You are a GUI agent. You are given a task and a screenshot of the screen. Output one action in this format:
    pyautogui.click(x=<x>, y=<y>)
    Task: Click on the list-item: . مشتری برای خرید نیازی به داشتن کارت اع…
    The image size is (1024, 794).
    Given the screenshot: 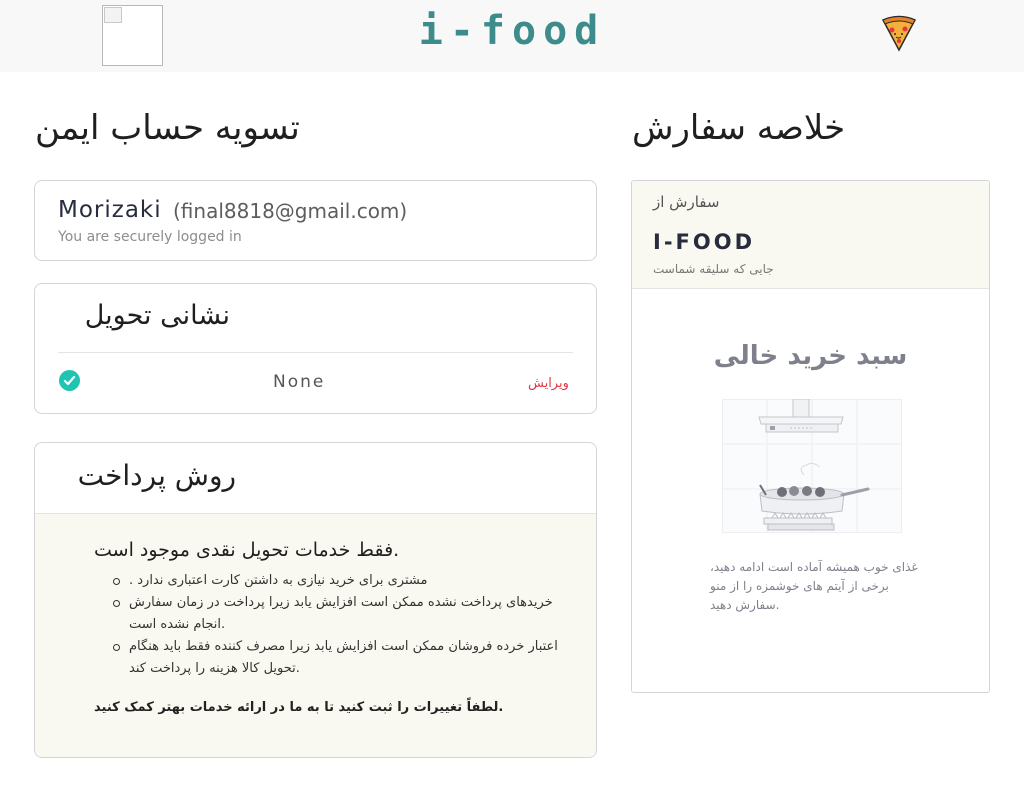 What is the action you would take?
    pyautogui.click(x=341, y=581)
    